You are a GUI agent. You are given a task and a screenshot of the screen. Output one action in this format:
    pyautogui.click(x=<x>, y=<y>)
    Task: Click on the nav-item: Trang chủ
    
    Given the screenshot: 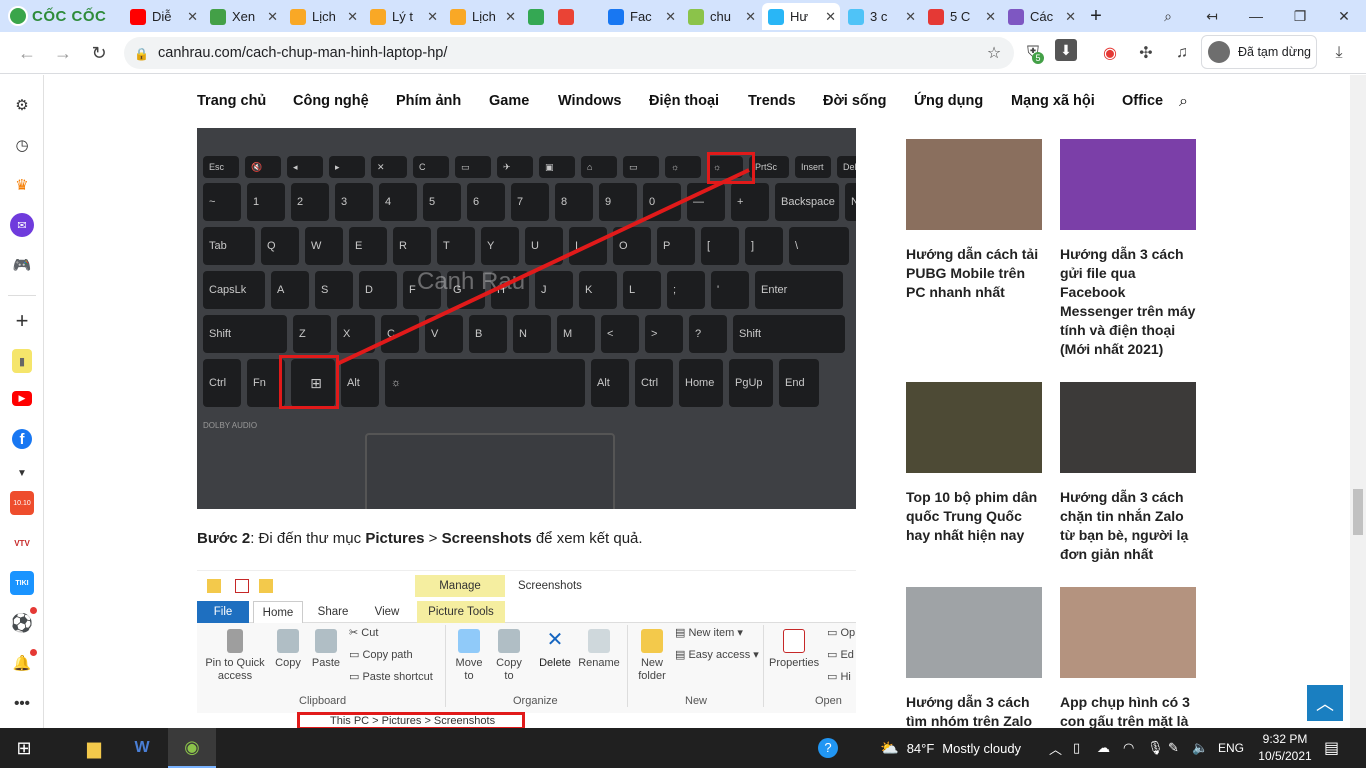 What is the action you would take?
    pyautogui.click(x=231, y=101)
    